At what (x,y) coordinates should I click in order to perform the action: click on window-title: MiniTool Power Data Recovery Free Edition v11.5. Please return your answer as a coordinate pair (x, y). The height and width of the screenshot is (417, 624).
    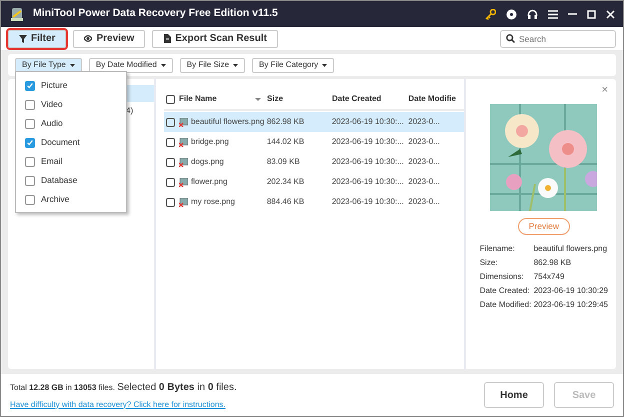
    Looking at the image, I should click on (155, 14).